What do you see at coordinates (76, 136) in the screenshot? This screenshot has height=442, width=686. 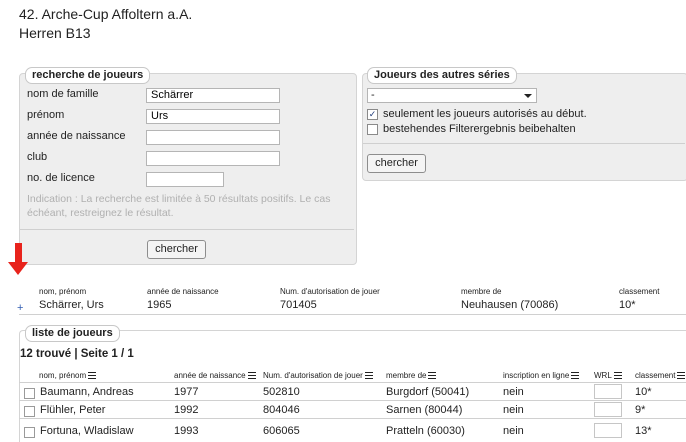 I see `birth-year-label: année de naissance` at bounding box center [76, 136].